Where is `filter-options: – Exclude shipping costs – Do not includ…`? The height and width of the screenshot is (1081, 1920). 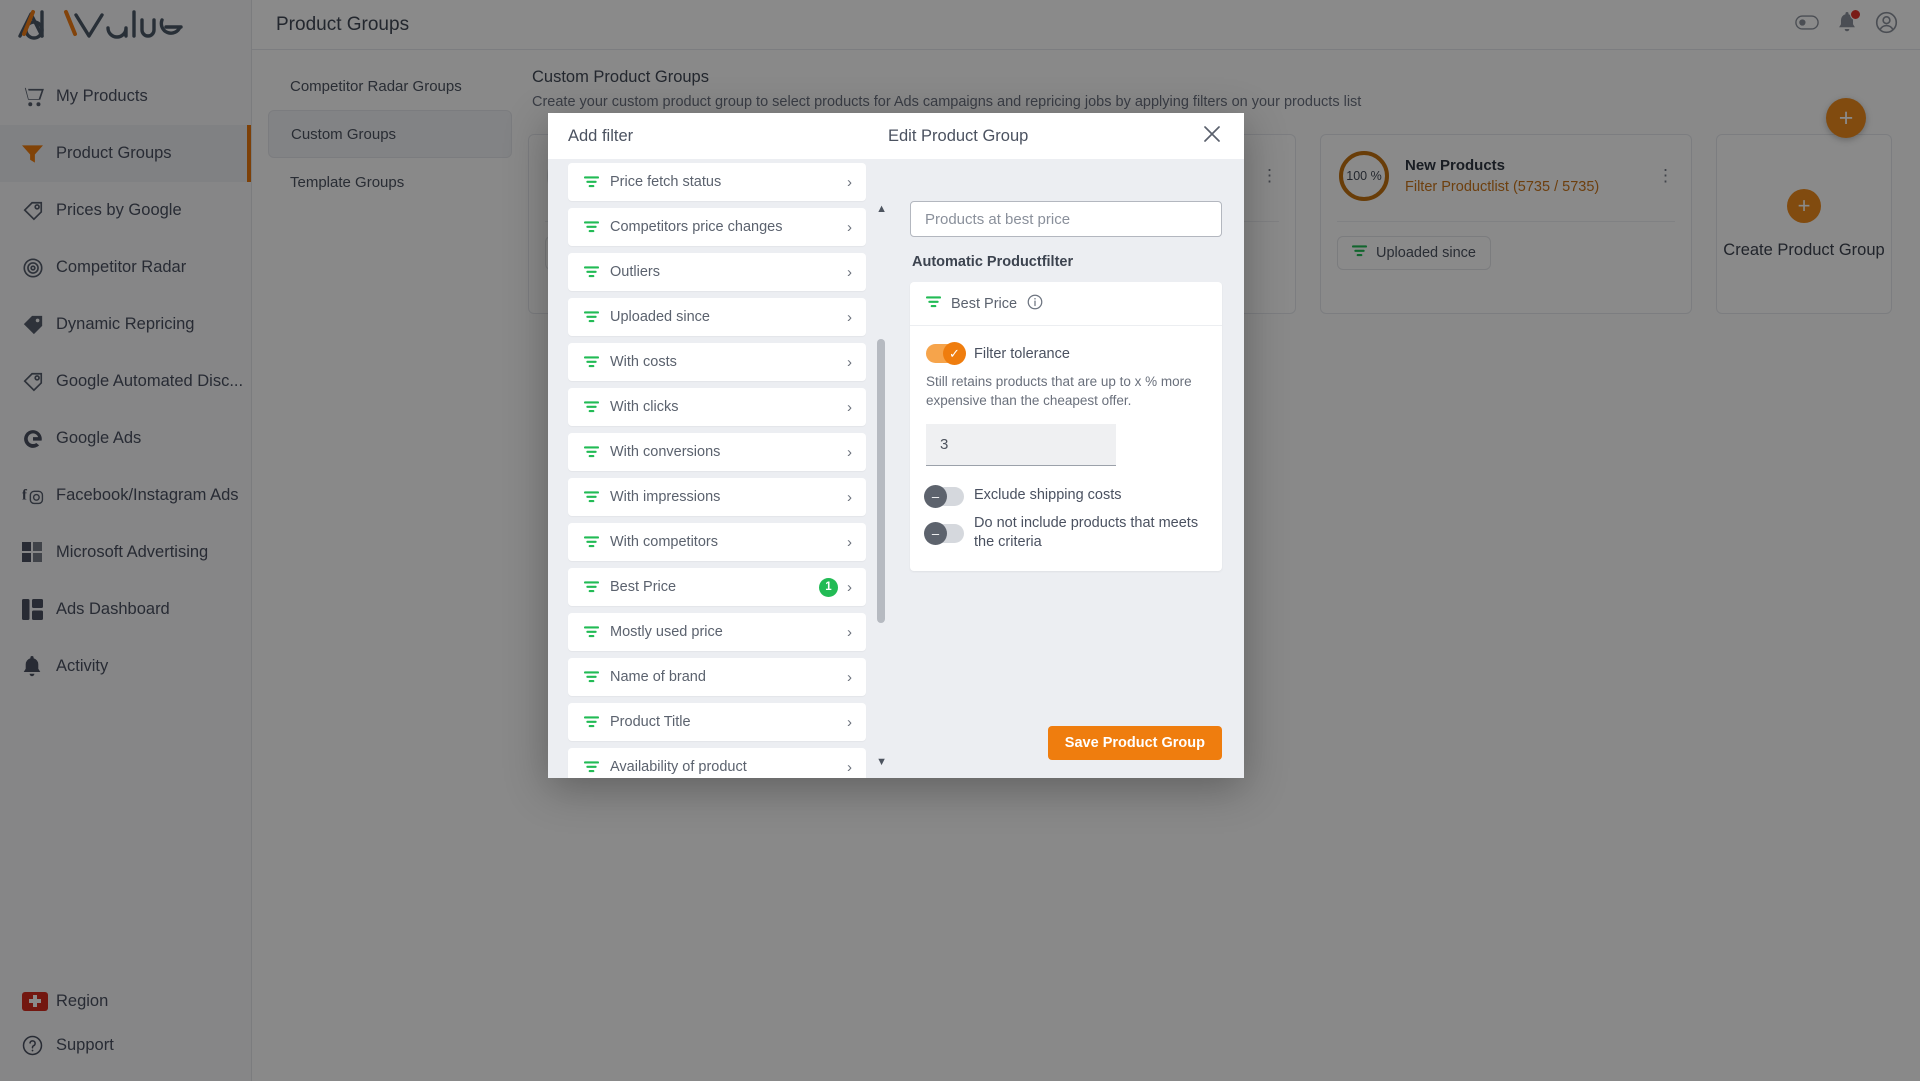
filter-options: – Exclude shipping costs – Do not includ… is located at coordinates (1065, 518).